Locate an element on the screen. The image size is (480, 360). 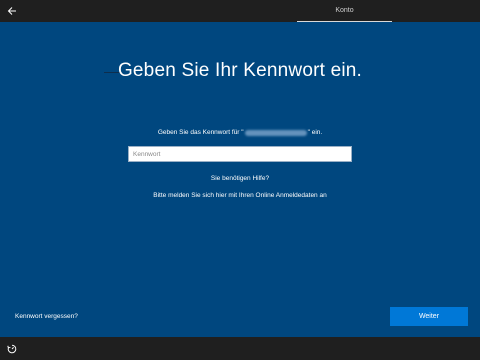
back-arrow-icon is located at coordinates (12, 11).